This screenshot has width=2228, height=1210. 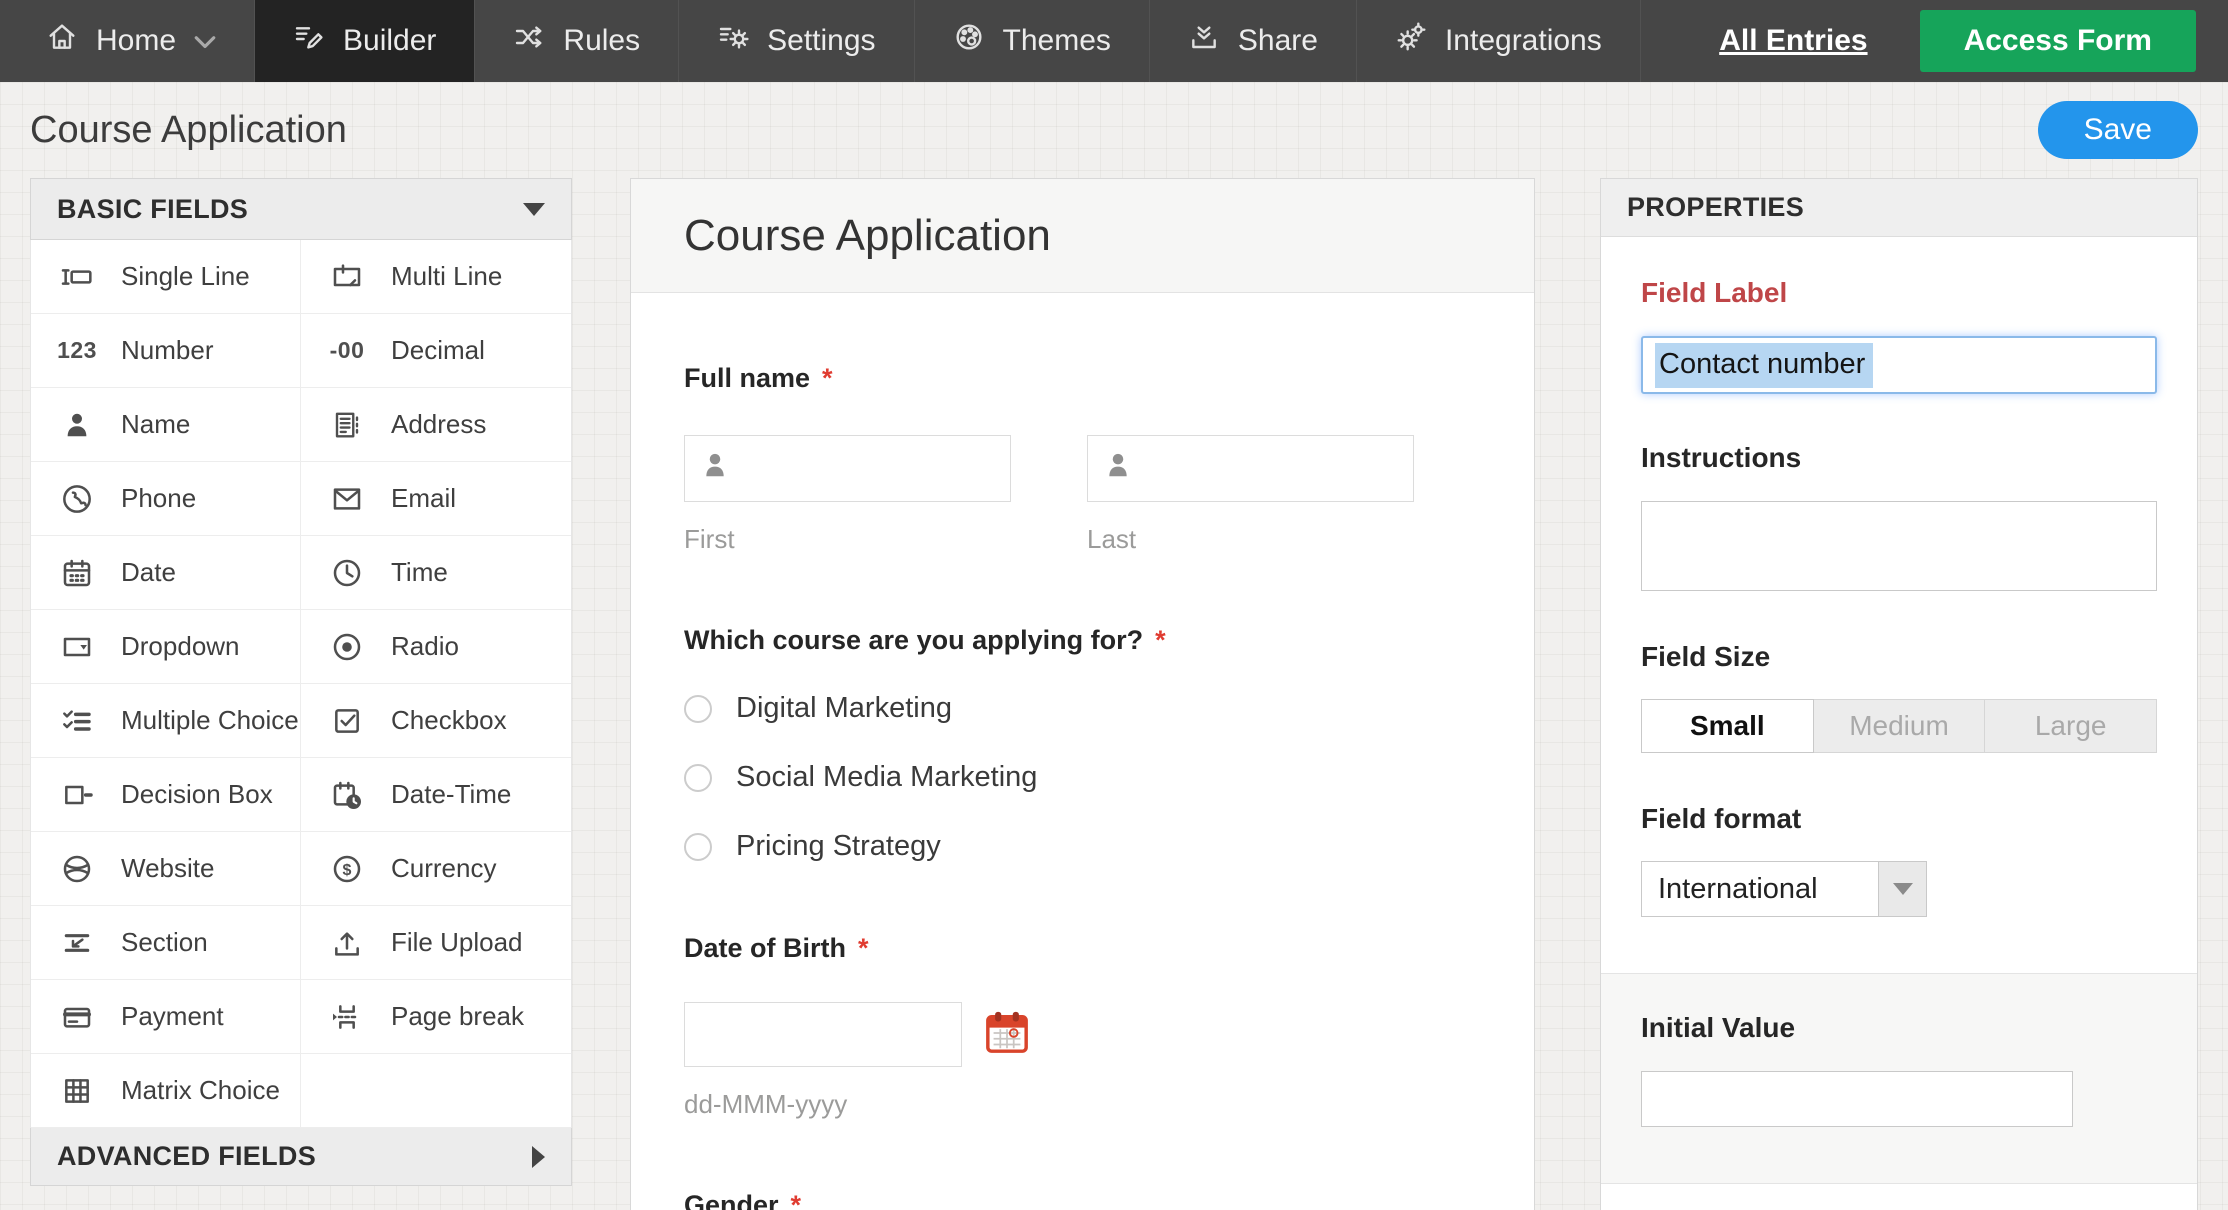 I want to click on nav-item-settings: Settings, so click(x=797, y=41).